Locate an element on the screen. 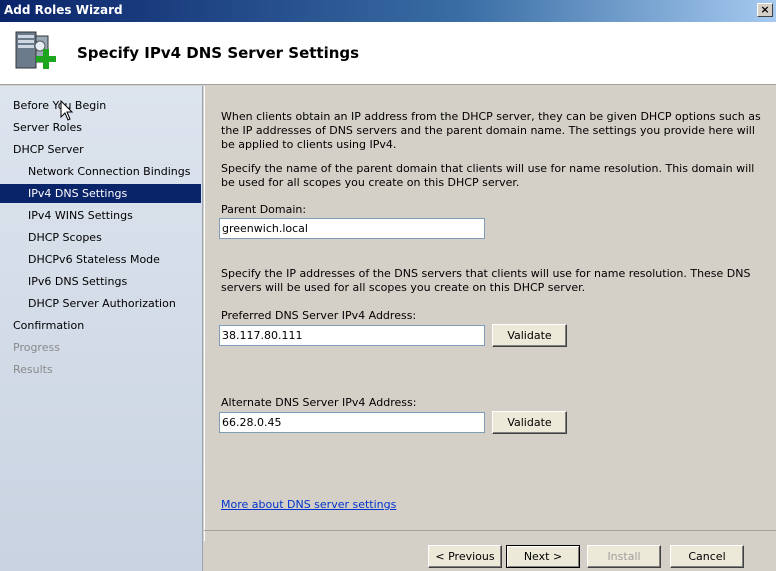 The width and height of the screenshot is (776, 571). wizard-footer: < Previous Next > Install Cancel is located at coordinates (490, 550).